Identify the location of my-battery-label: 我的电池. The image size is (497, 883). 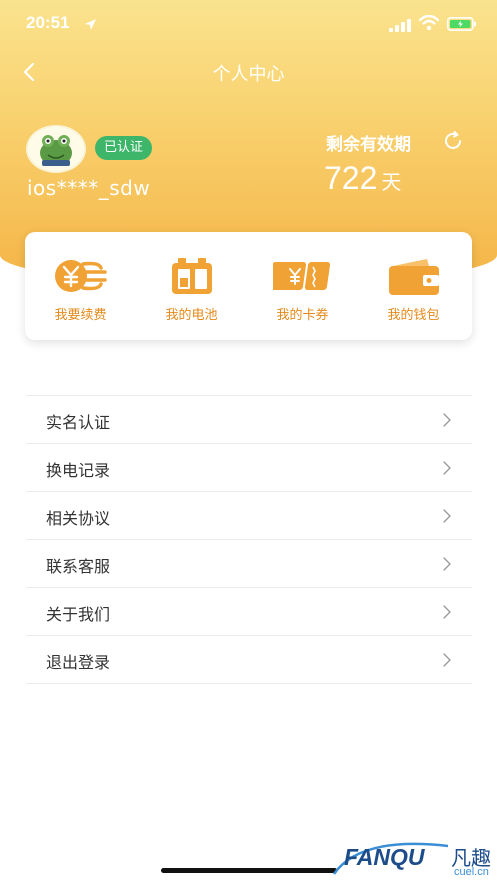
(191, 315).